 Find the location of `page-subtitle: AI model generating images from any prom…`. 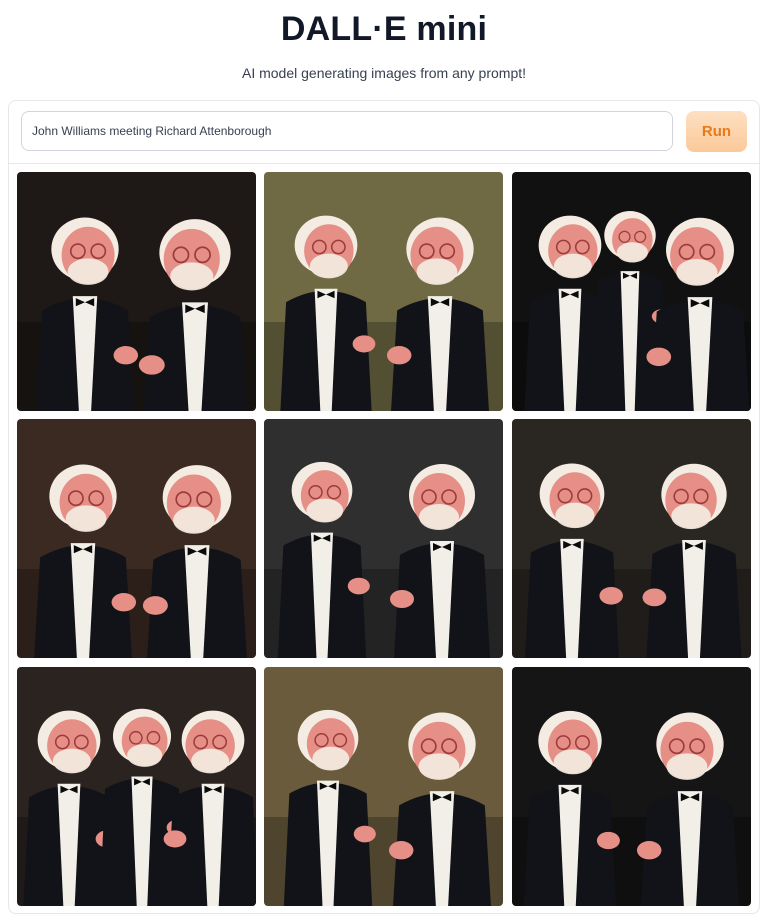

page-subtitle: AI model generating images from any prom… is located at coordinates (384, 73).